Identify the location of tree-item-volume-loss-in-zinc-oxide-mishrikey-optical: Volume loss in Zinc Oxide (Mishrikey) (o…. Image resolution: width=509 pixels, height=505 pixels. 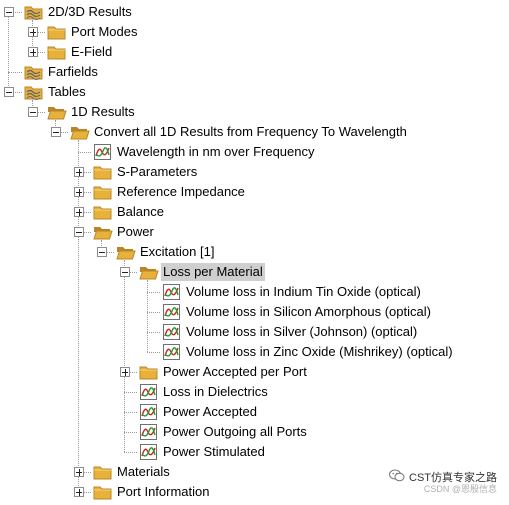
(308, 352).